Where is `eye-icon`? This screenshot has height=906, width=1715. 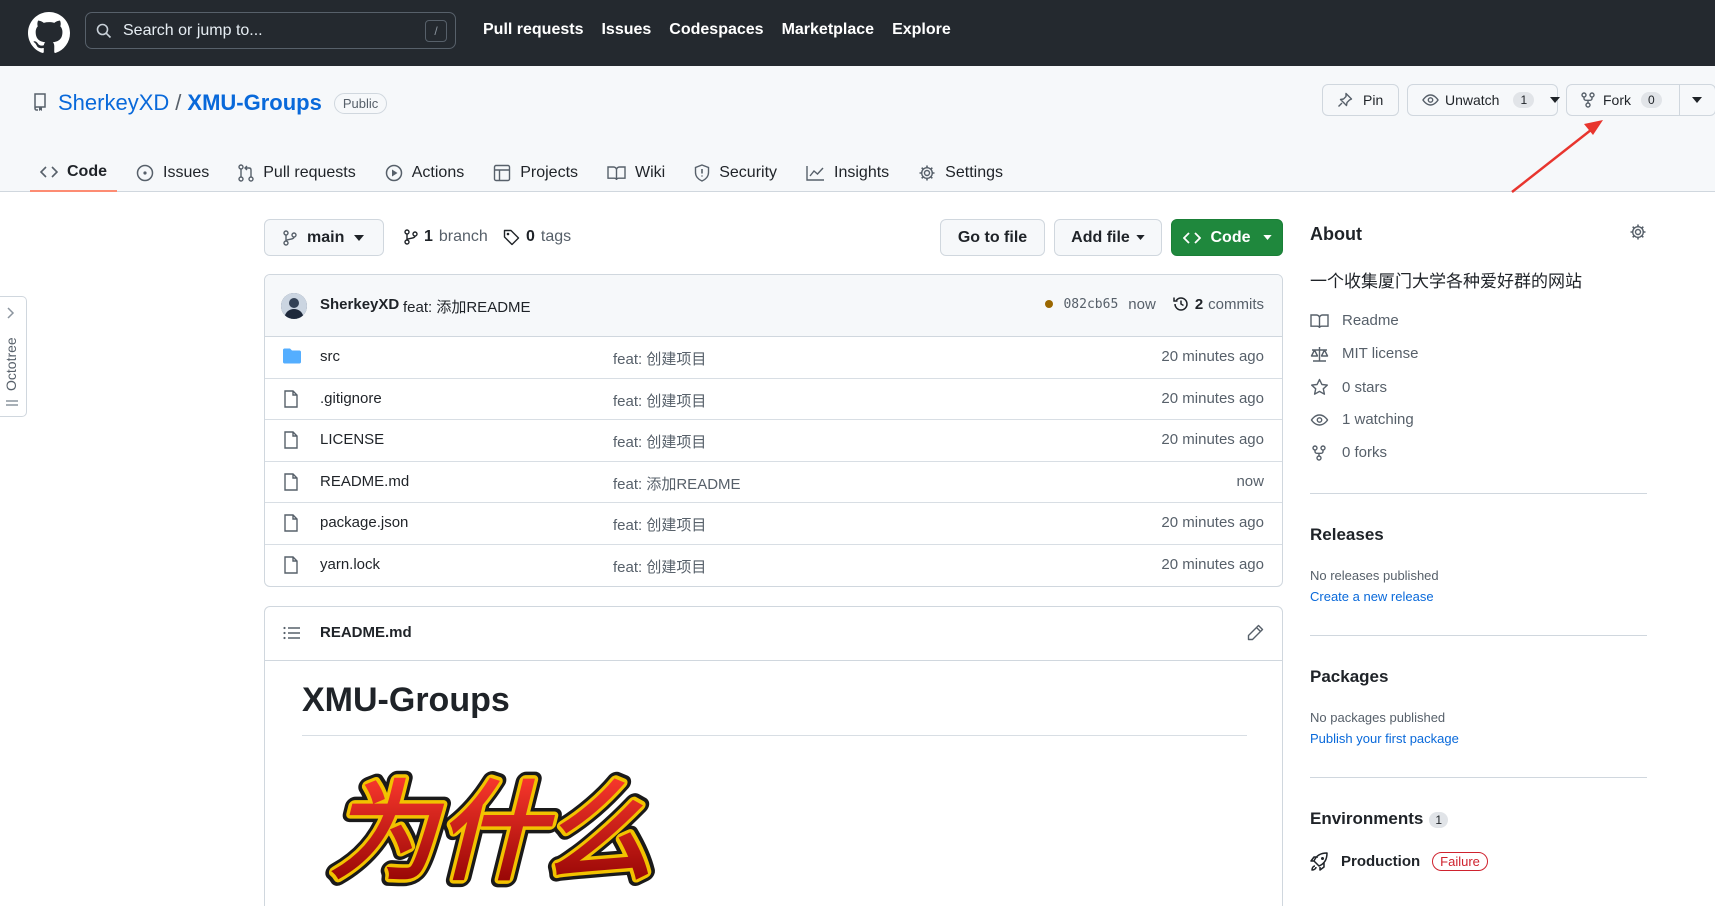
eye-icon is located at coordinates (1319, 420).